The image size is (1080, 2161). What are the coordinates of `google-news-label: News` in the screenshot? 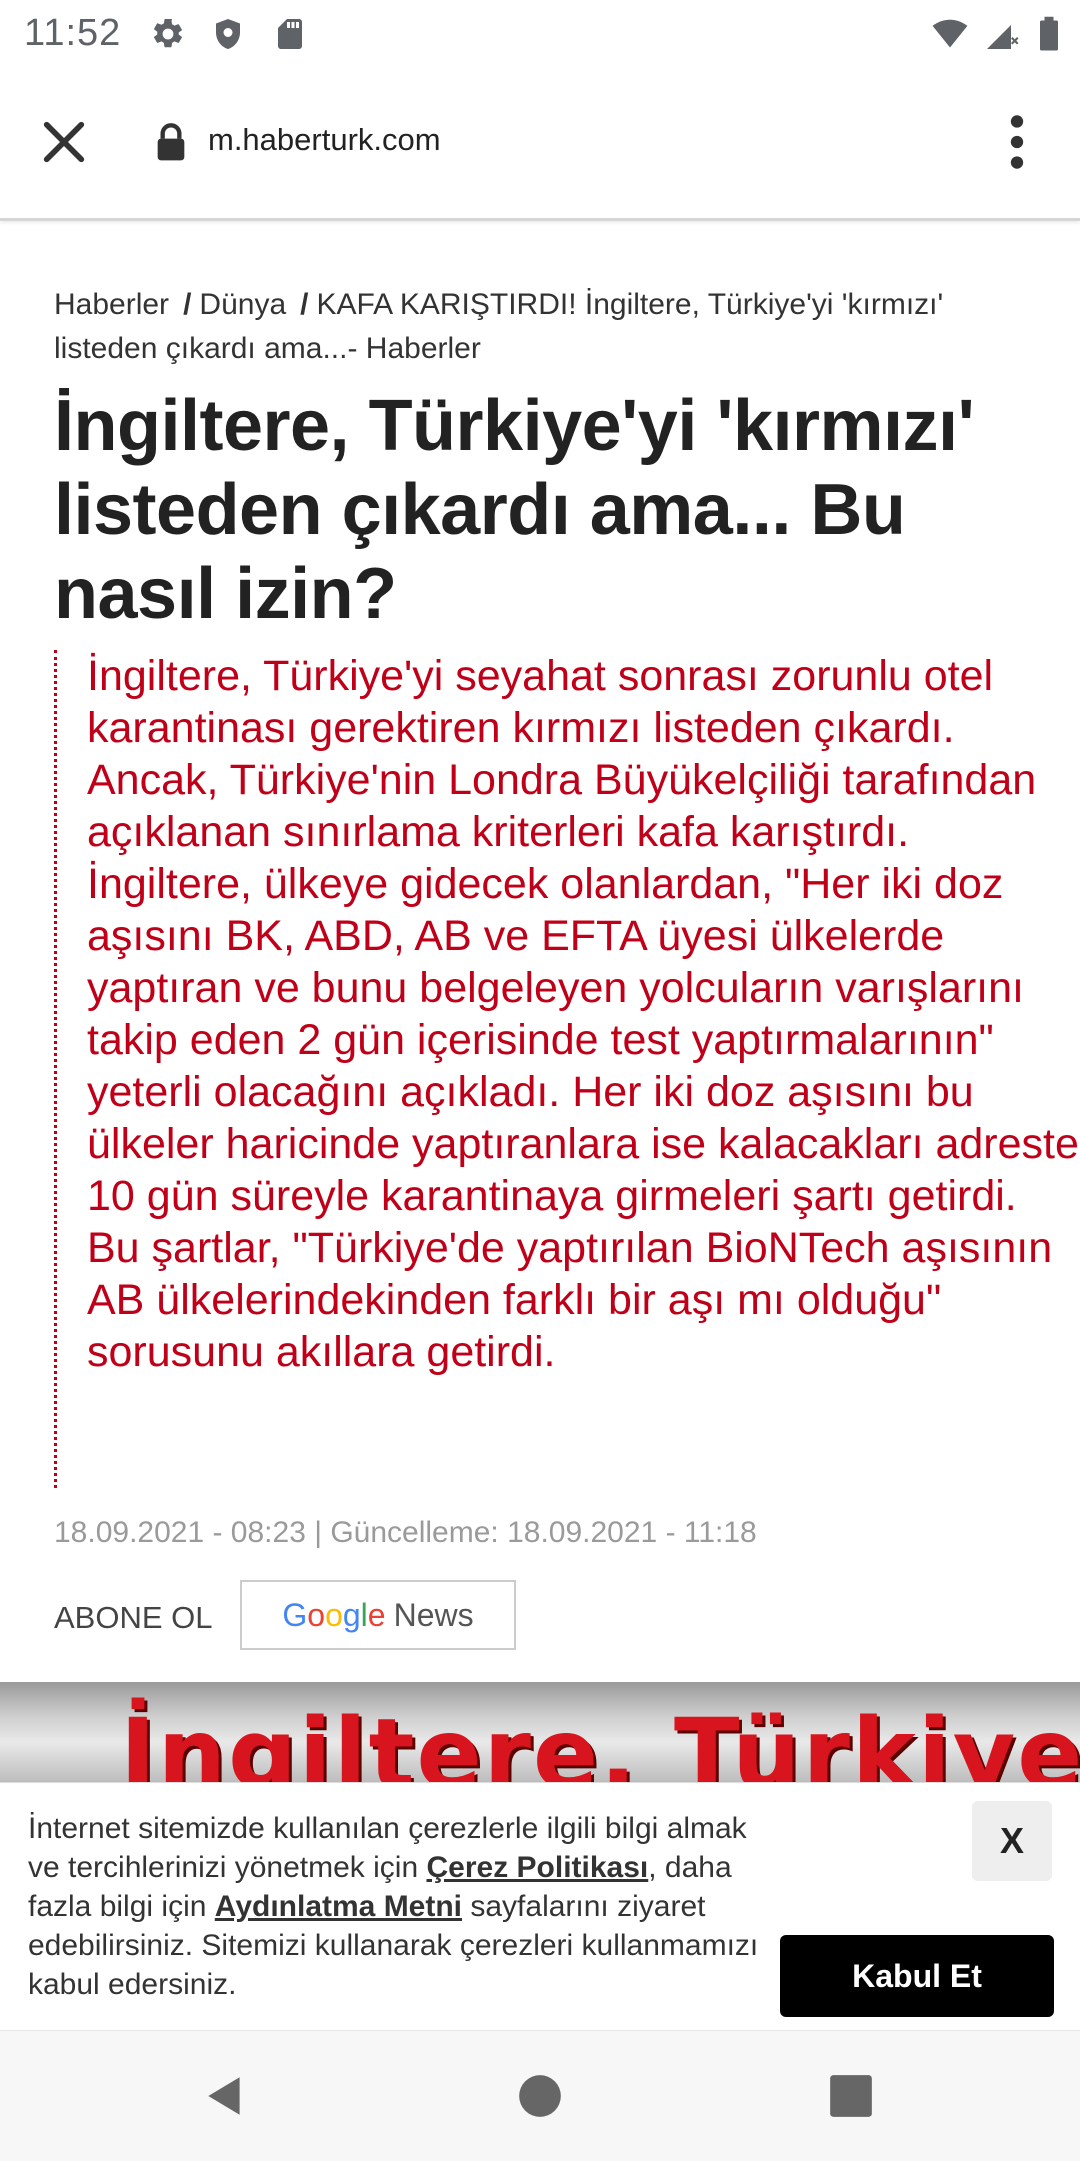 It's located at (433, 1614).